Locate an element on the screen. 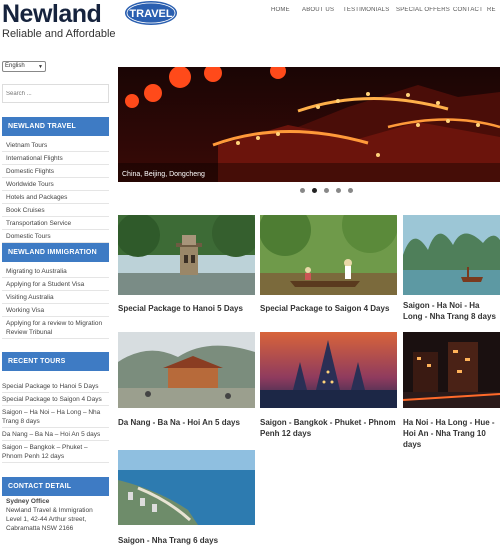 This screenshot has width=500, height=545. menu-item-visiting: Visiting Australia is located at coordinates (55, 297).